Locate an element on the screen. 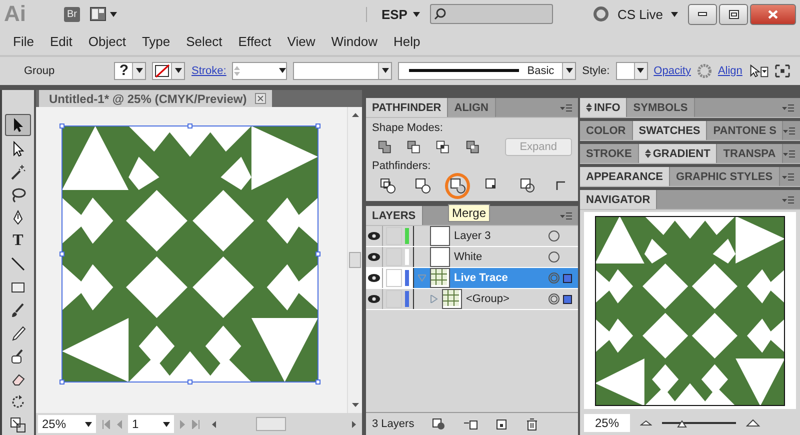  scroll-right-icon is located at coordinates (354, 424).